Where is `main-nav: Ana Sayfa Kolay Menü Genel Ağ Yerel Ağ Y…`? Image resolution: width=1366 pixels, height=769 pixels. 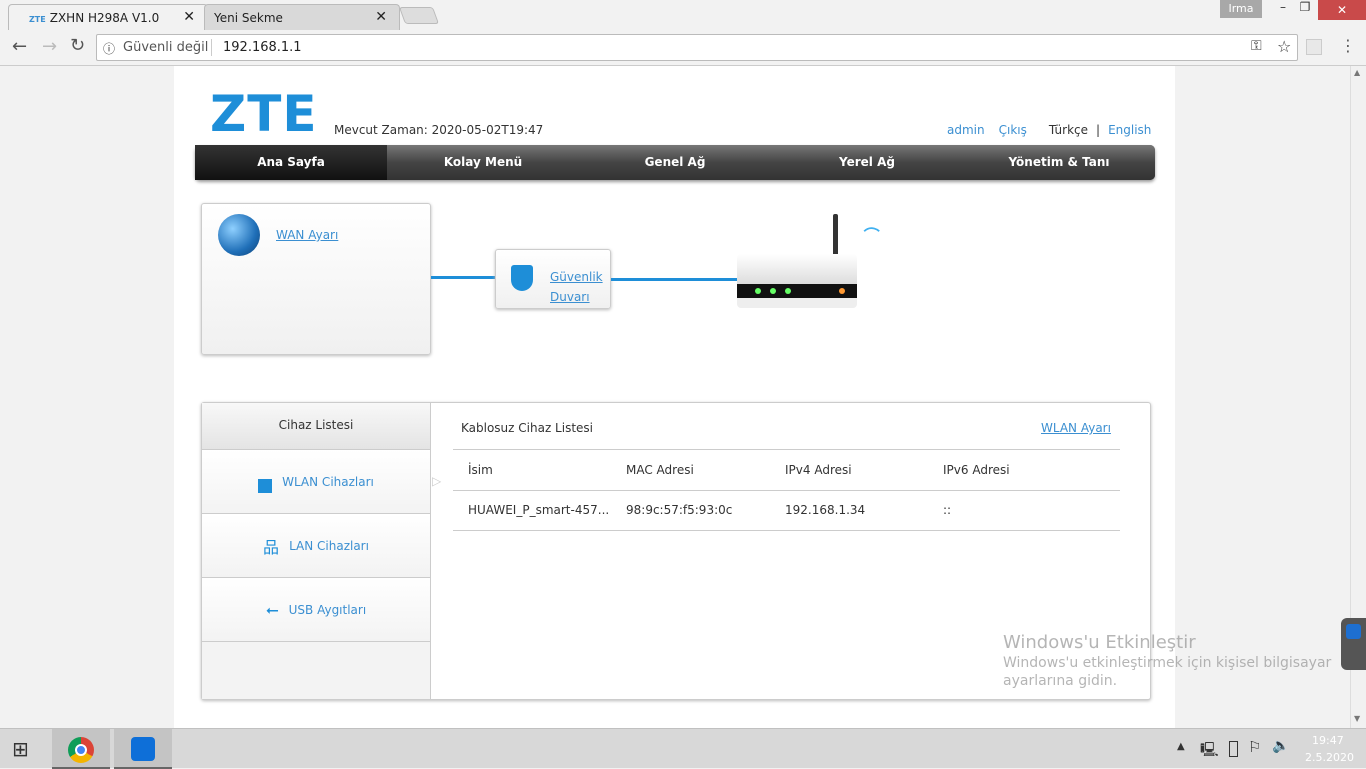
main-nav: Ana Sayfa Kolay Menü Genel Ağ Yerel Ağ Y… is located at coordinates (675, 162).